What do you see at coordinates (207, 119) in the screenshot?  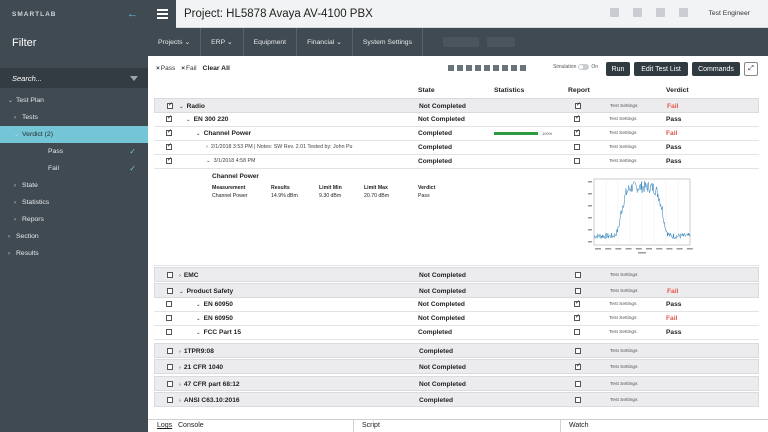 I see `row-name: ⌄ EN 300 220` at bounding box center [207, 119].